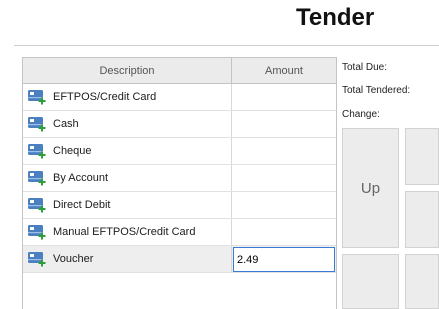 This screenshot has height=309, width=439. Describe the element at coordinates (284, 70) in the screenshot. I see `column-header-amount: Amount` at that location.